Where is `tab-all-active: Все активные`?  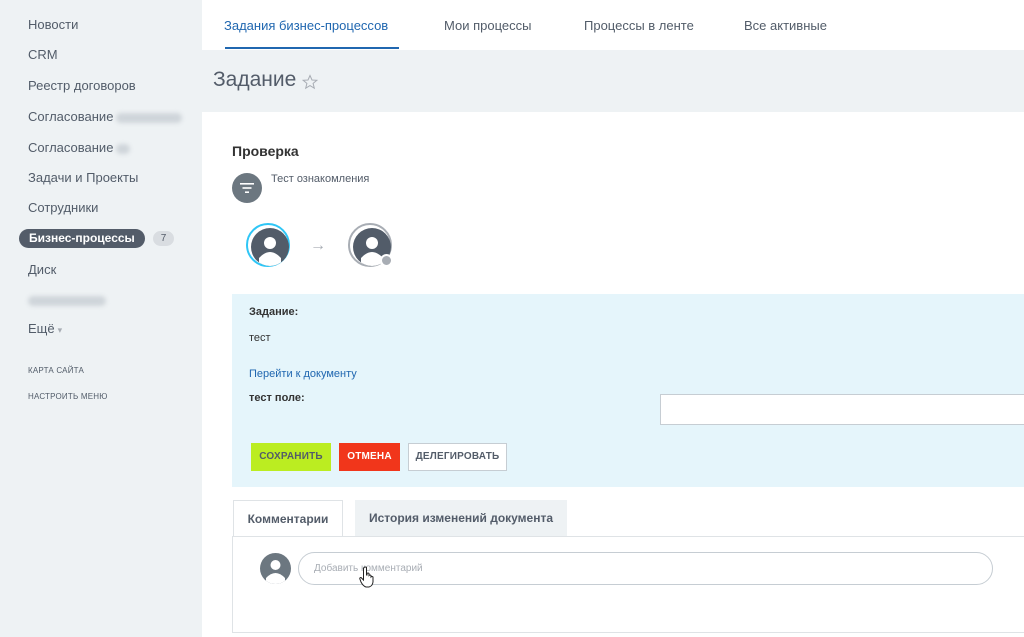
tab-all-active: Все активные is located at coordinates (785, 25).